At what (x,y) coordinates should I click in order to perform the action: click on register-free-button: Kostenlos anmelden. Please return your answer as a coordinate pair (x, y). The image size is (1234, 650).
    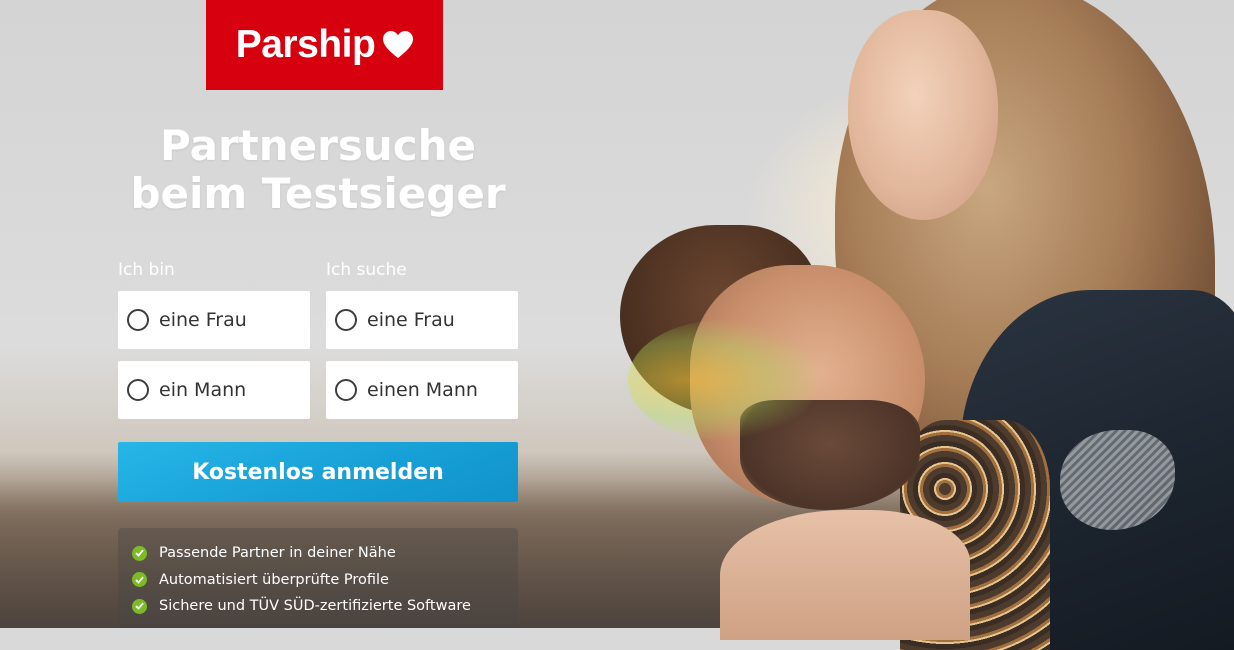
    Looking at the image, I should click on (318, 472).